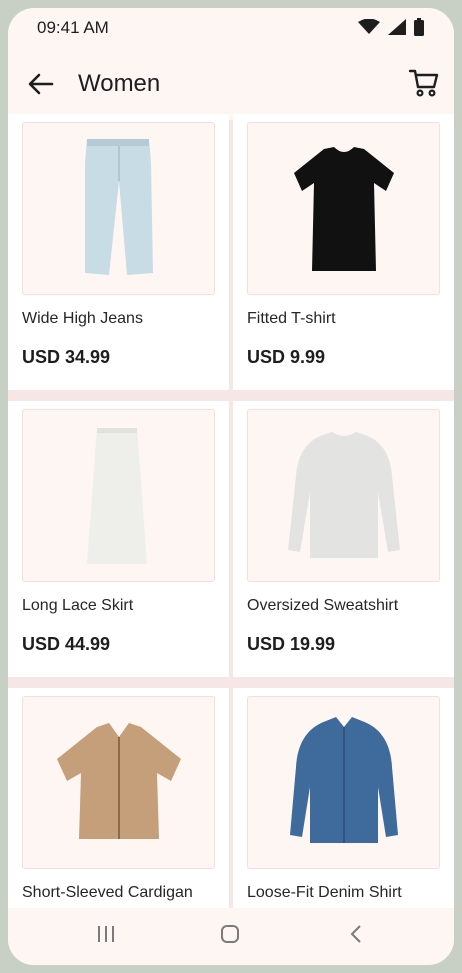 This screenshot has height=973, width=462. Describe the element at coordinates (106, 934) in the screenshot. I see `recents-icon` at that location.